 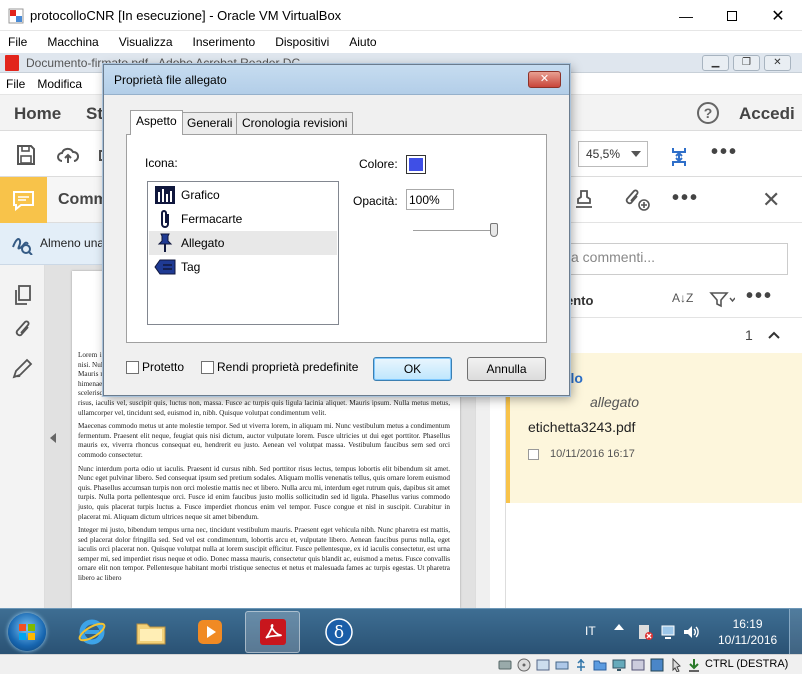 I want to click on vbox-menu-view: Visualizza, so click(x=146, y=42).